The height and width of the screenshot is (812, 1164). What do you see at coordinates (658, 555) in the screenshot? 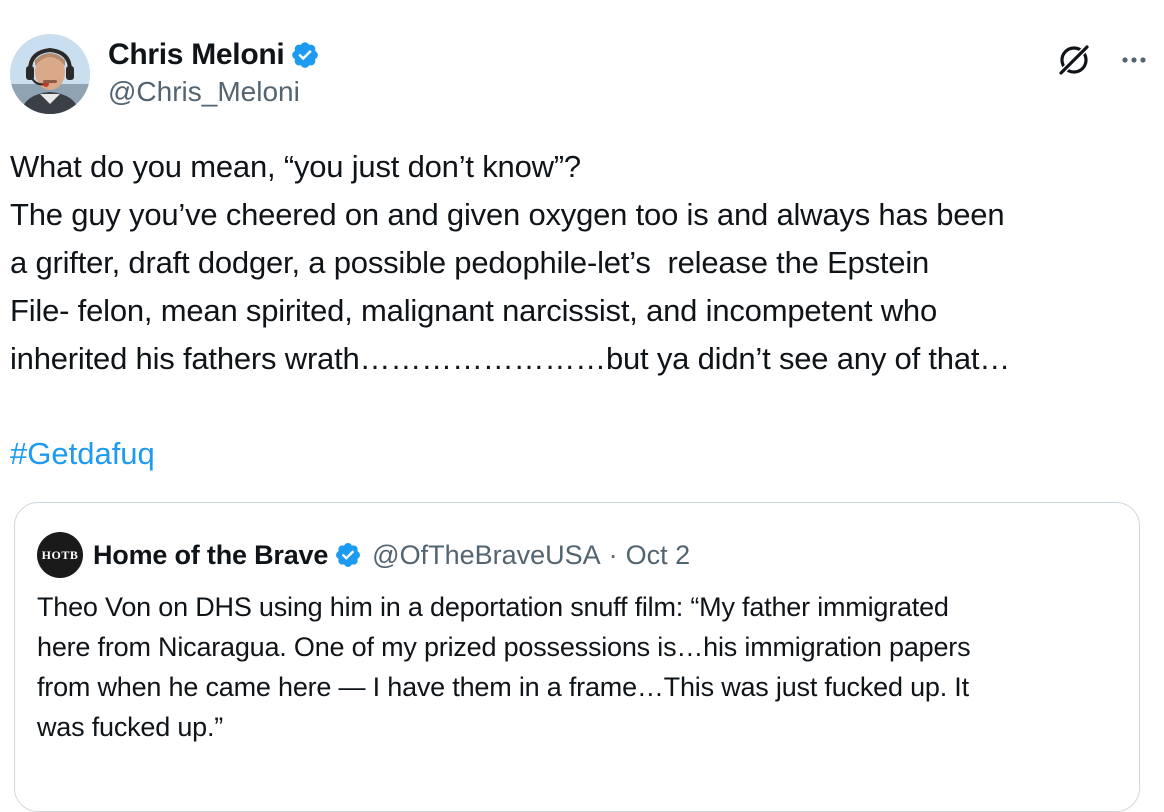
I see `quoted-tweet-date: Oct 2` at bounding box center [658, 555].